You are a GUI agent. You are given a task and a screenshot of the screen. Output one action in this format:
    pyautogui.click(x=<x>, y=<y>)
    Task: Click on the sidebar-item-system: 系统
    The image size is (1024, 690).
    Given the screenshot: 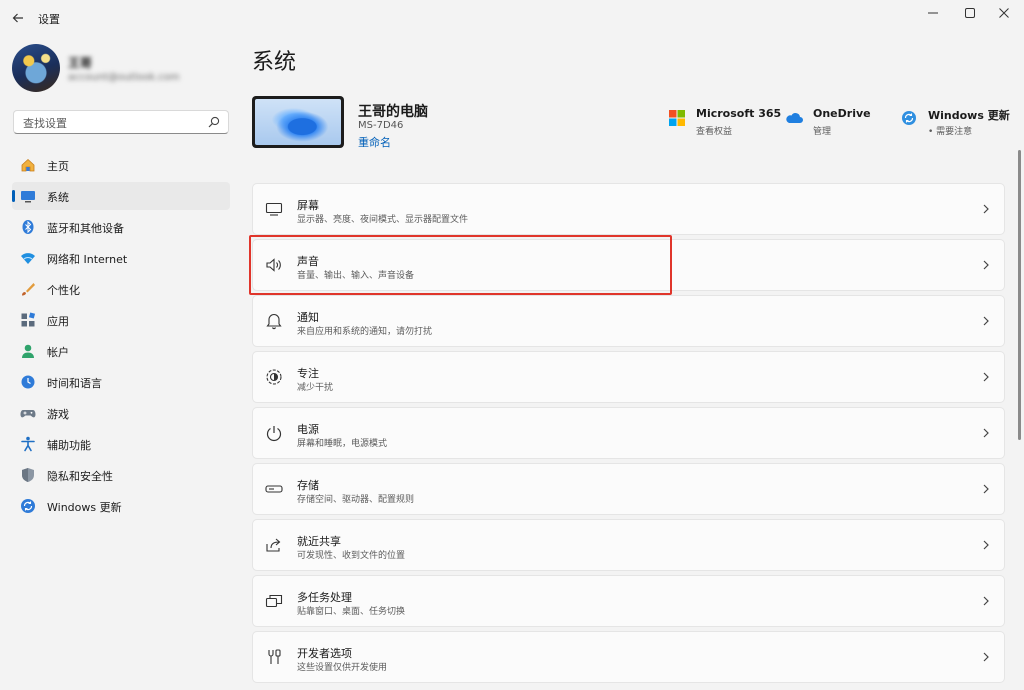 What is the action you would take?
    pyautogui.click(x=121, y=196)
    